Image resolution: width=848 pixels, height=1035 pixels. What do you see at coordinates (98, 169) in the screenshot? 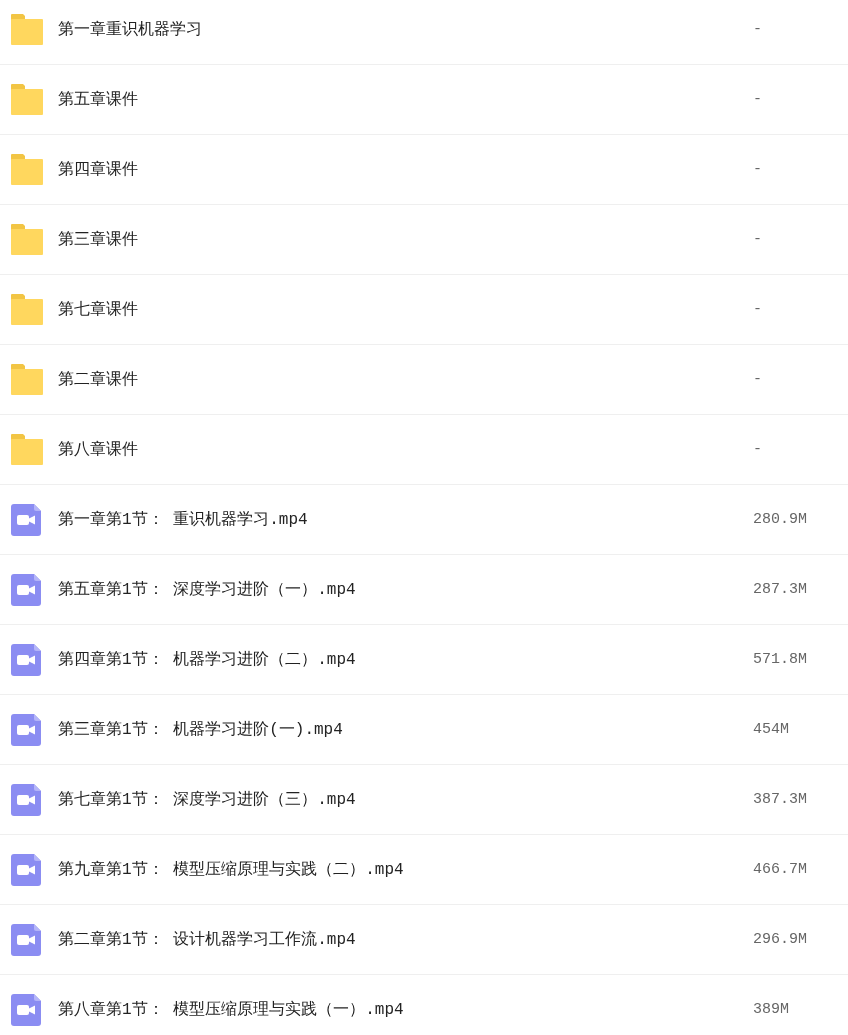
I see `file-name: 第四章课件` at bounding box center [98, 169].